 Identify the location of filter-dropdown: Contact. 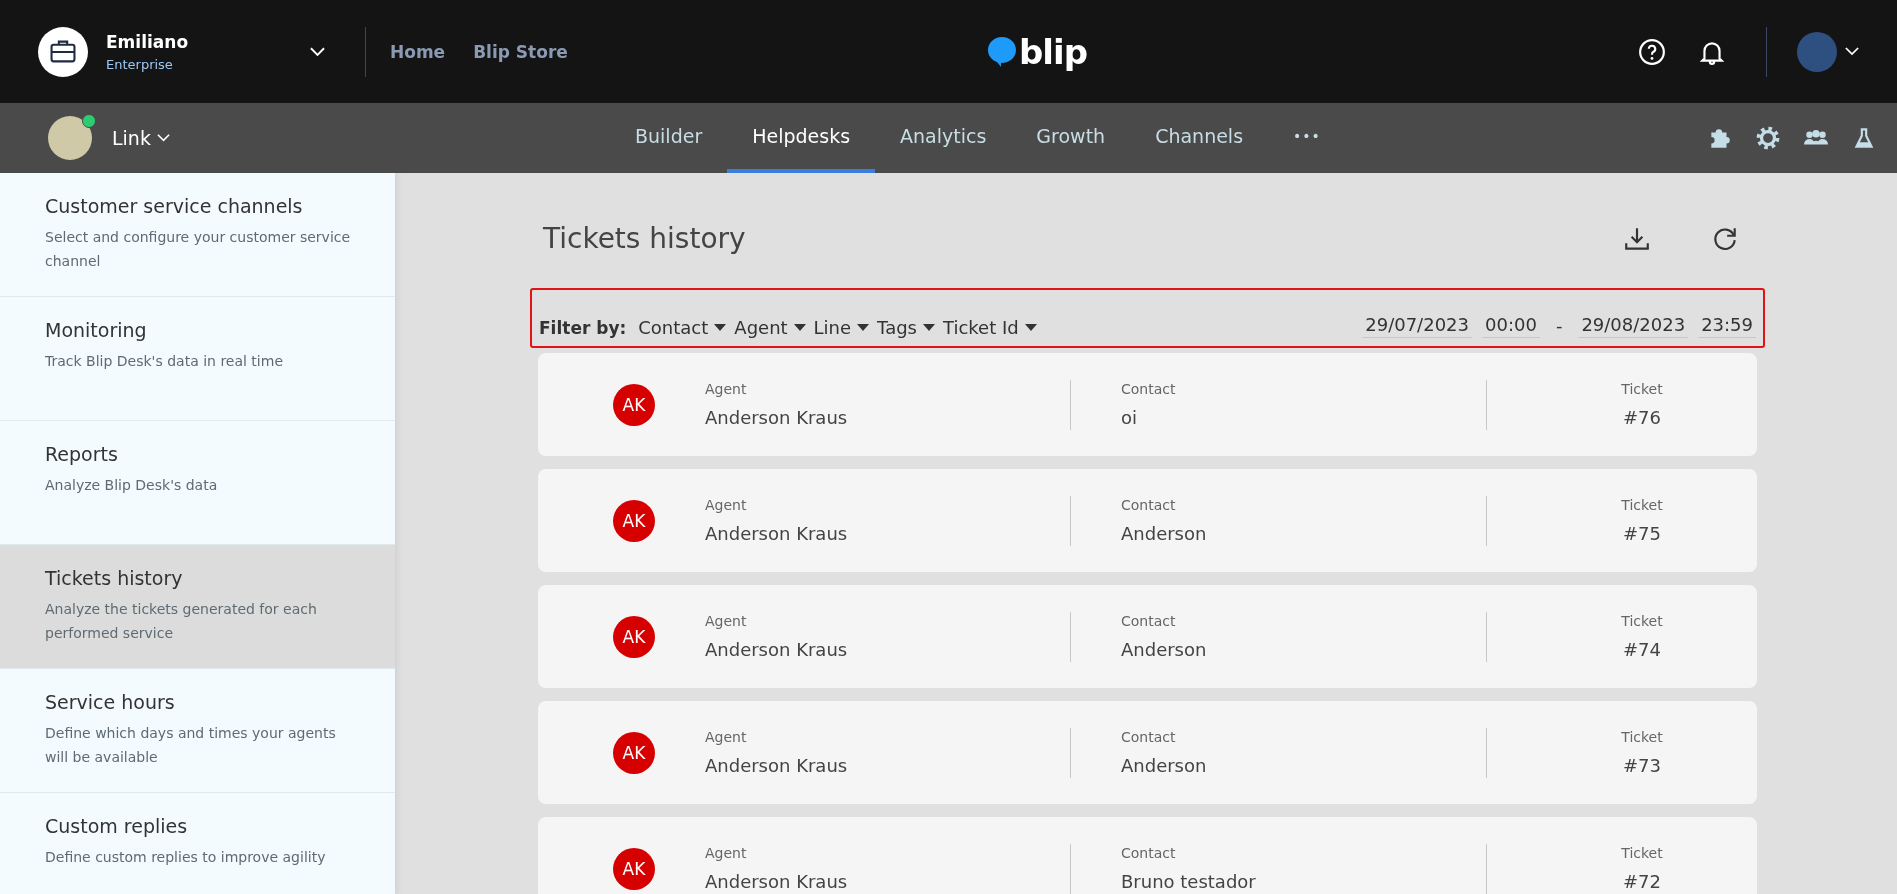
(682, 327).